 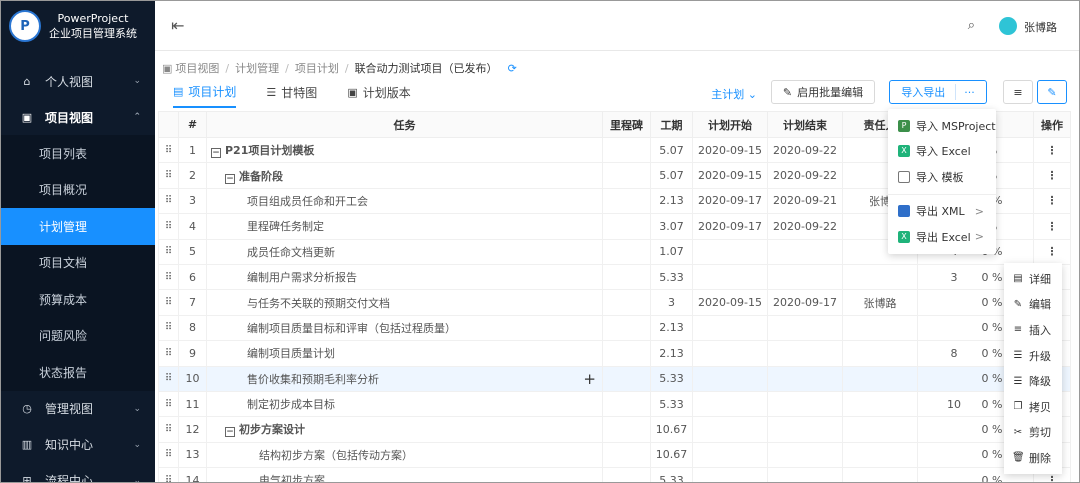 I want to click on row-actions-icon: ⋮, so click(x=1052, y=150).